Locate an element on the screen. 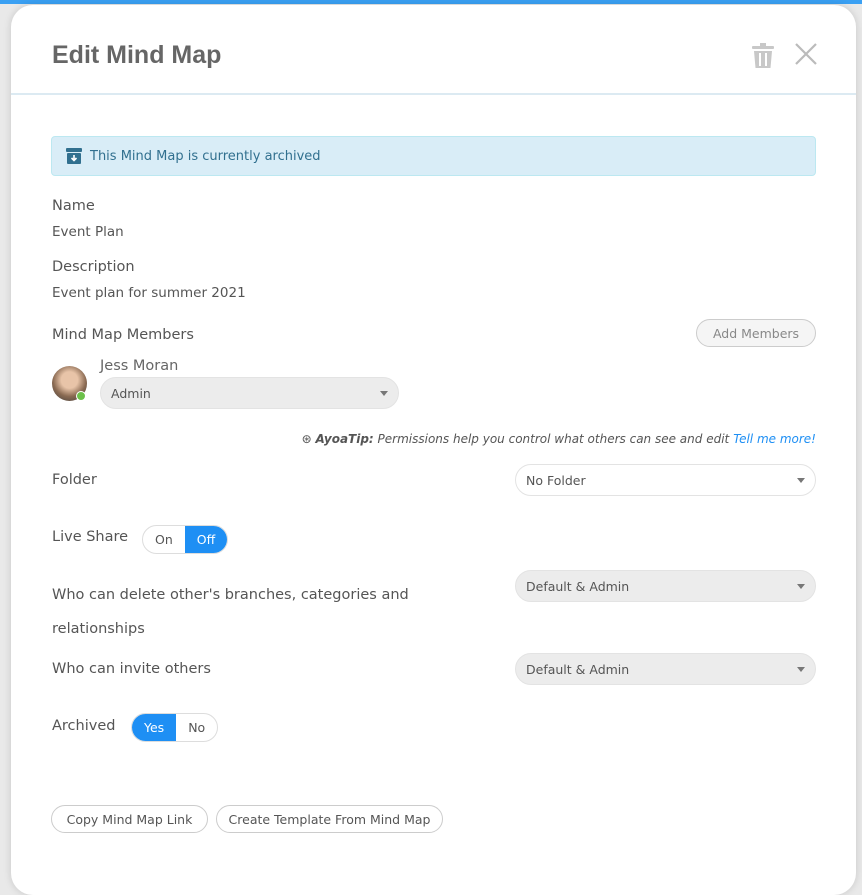  folder-select: No Folder is located at coordinates (665, 480).